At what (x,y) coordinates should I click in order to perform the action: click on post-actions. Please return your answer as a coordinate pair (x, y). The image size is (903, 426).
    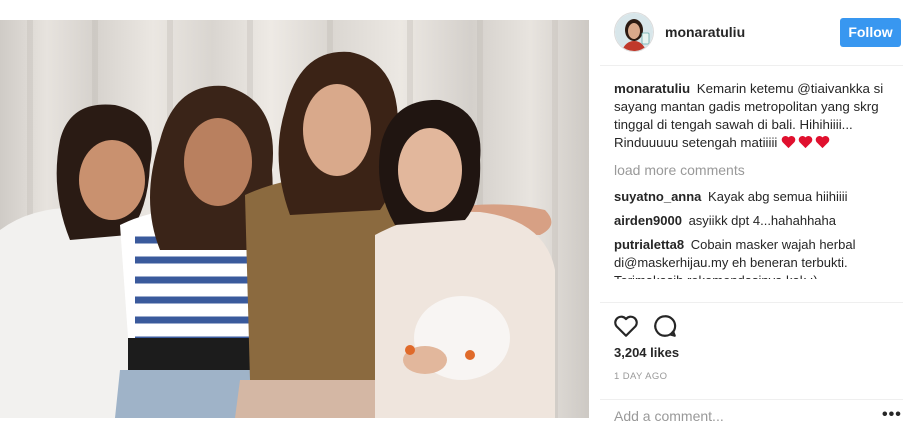
    Looking at the image, I should click on (751, 322).